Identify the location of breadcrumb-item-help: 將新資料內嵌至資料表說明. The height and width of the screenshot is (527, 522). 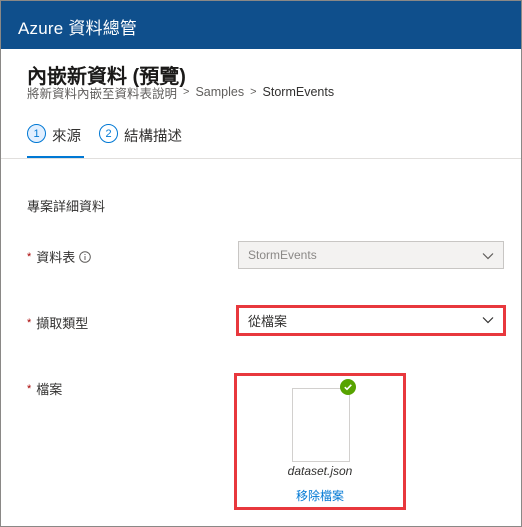
(102, 92).